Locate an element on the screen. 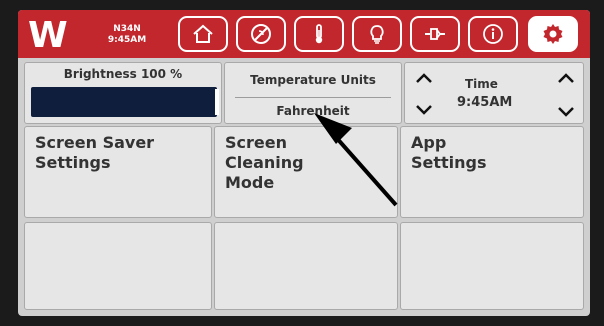 The width and height of the screenshot is (604, 326). brand-logo: W N34N 9:45AM is located at coordinates (97, 35).